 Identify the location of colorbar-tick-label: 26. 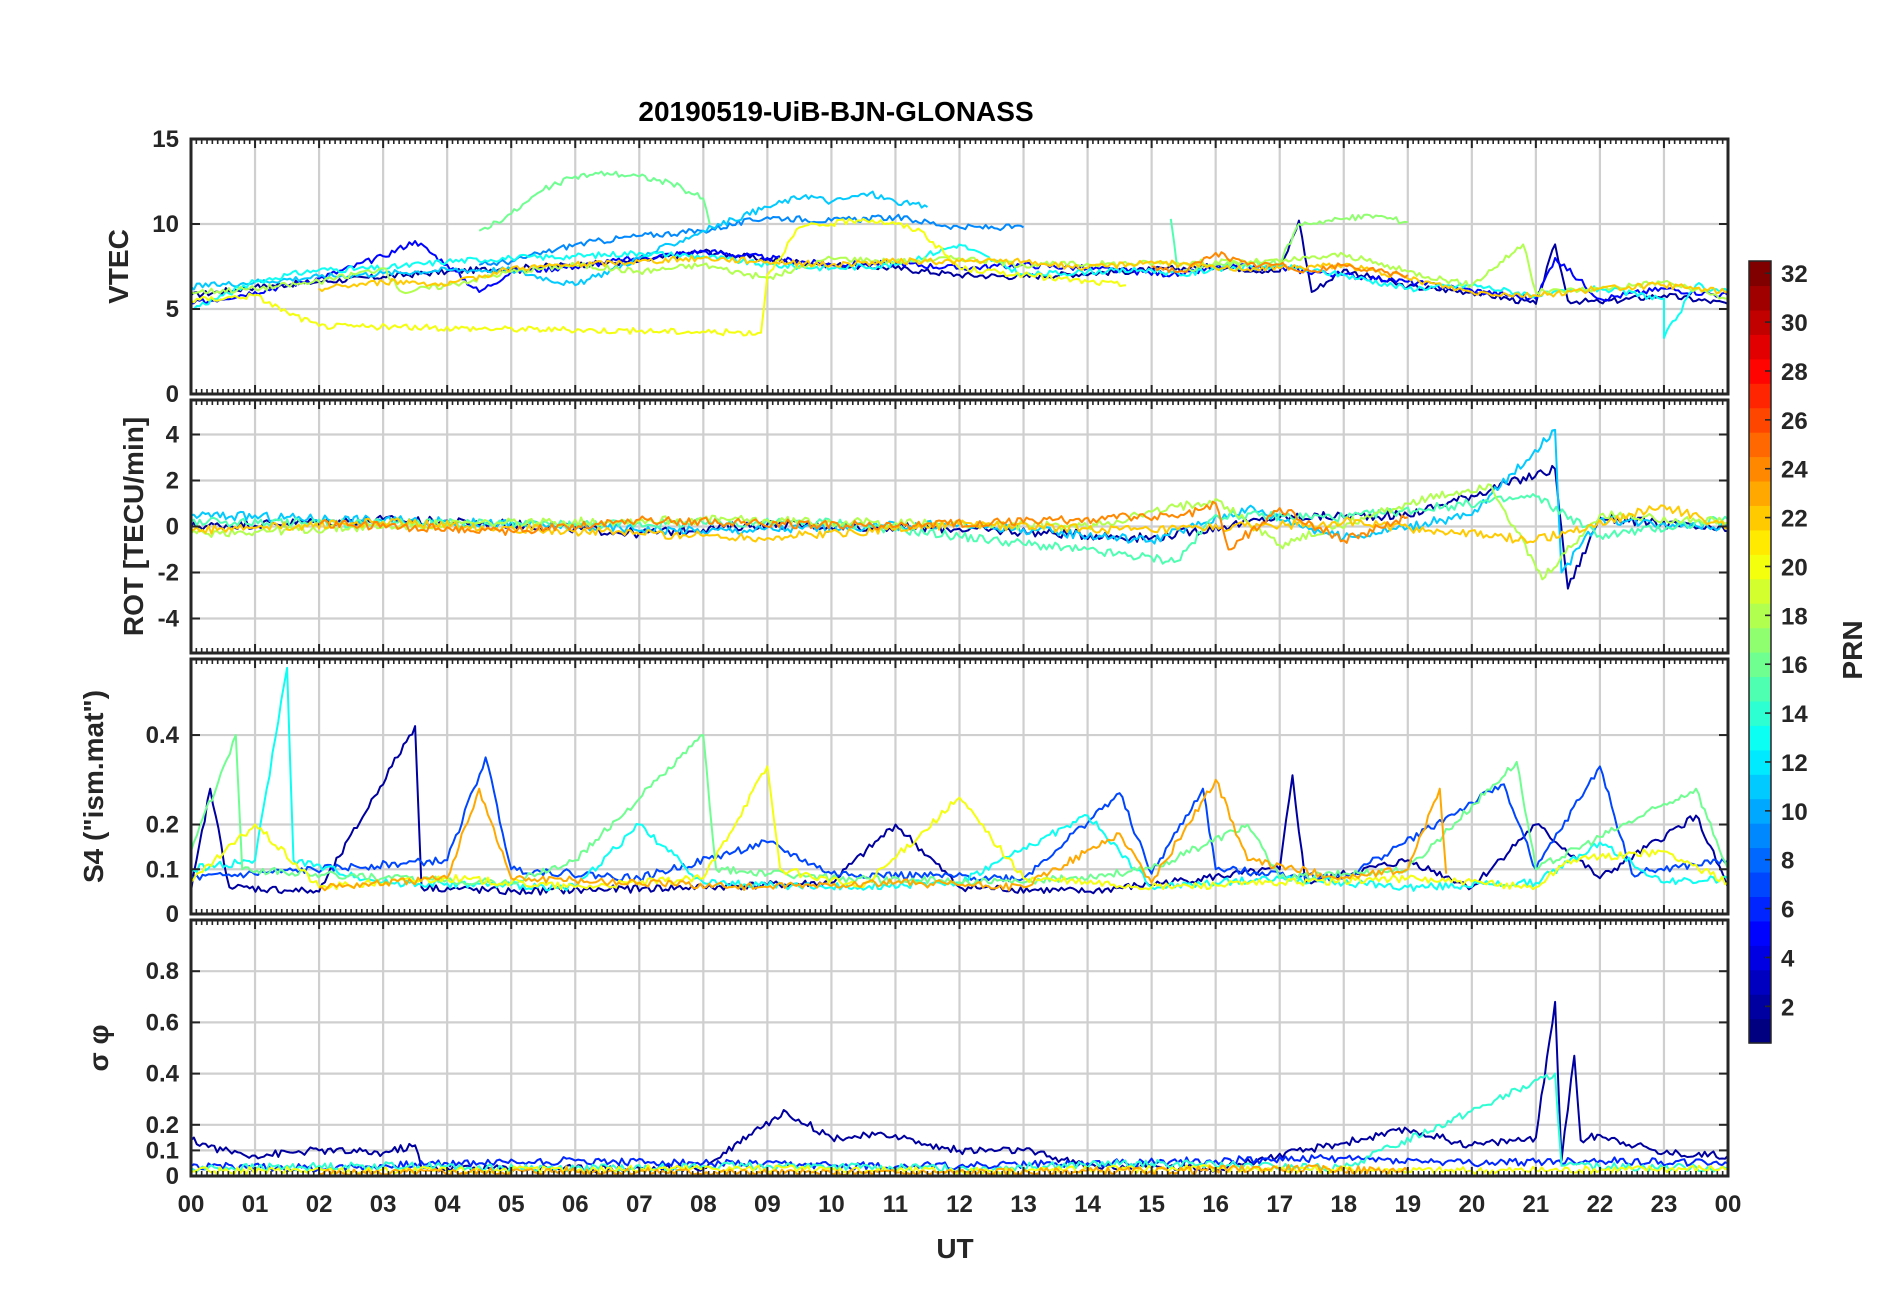
(1794, 421).